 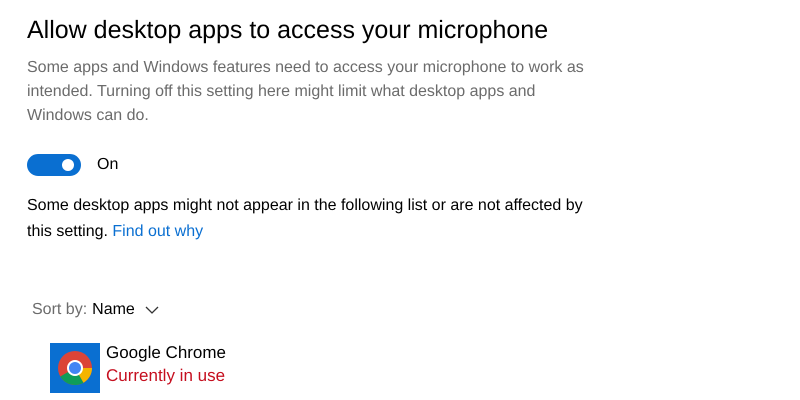 I want to click on toggle-switch, so click(x=54, y=165).